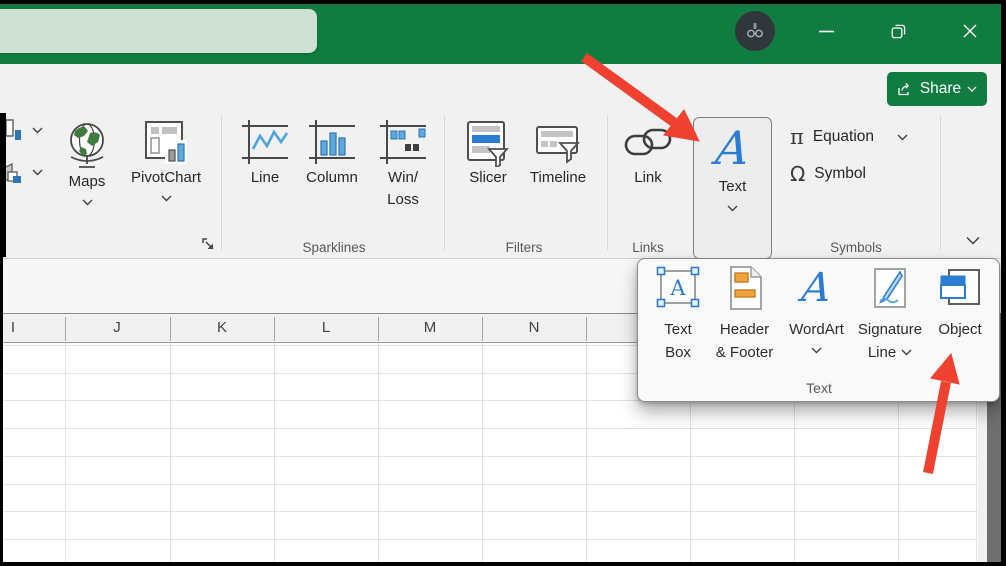 Image resolution: width=1006 pixels, height=566 pixels. Describe the element at coordinates (87, 181) in the screenshot. I see `maps-label: Maps` at that location.